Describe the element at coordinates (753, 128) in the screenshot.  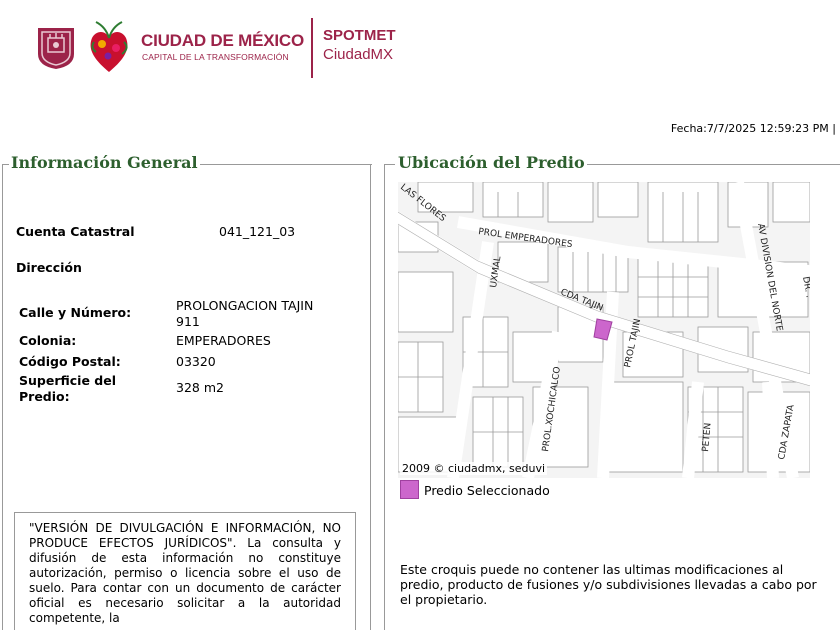
I see `date-timestamp: Fecha:7/7/2025 12:59:23 PM |` at that location.